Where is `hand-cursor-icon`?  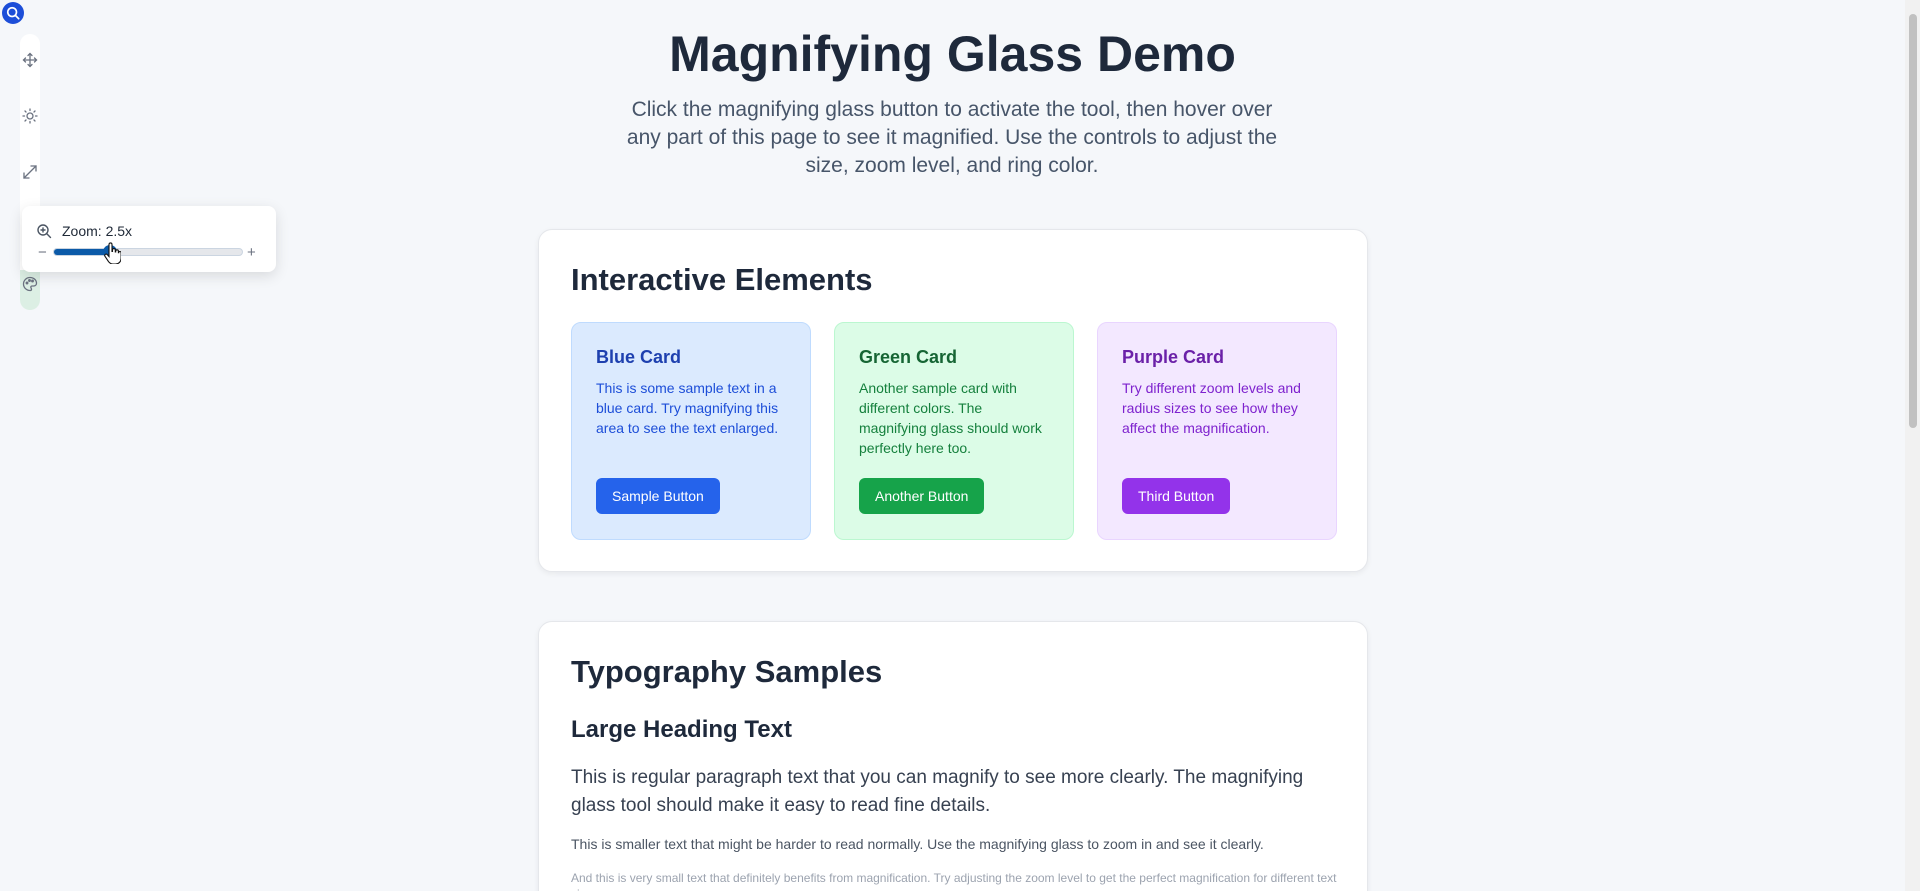 hand-cursor-icon is located at coordinates (112, 253).